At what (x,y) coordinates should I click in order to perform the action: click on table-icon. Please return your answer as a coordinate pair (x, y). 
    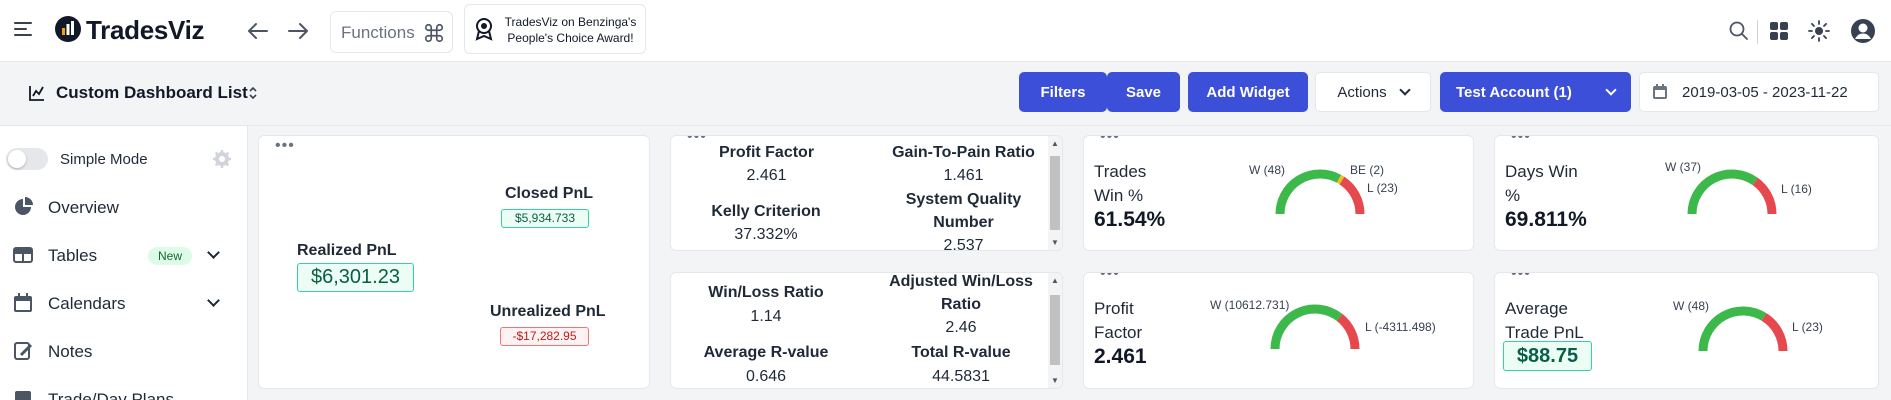
    Looking at the image, I should click on (23, 255).